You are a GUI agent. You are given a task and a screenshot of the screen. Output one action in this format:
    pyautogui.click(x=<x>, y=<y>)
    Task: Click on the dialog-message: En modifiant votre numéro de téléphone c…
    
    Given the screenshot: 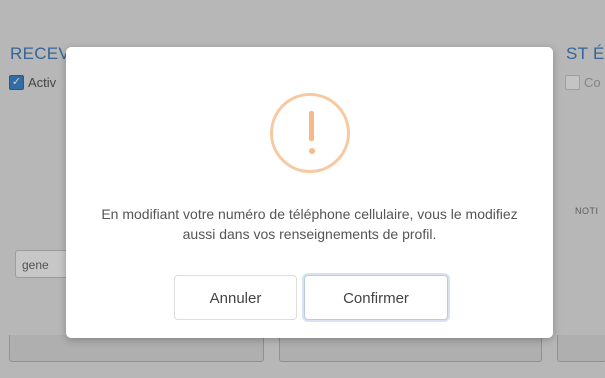 What is the action you would take?
    pyautogui.click(x=309, y=224)
    